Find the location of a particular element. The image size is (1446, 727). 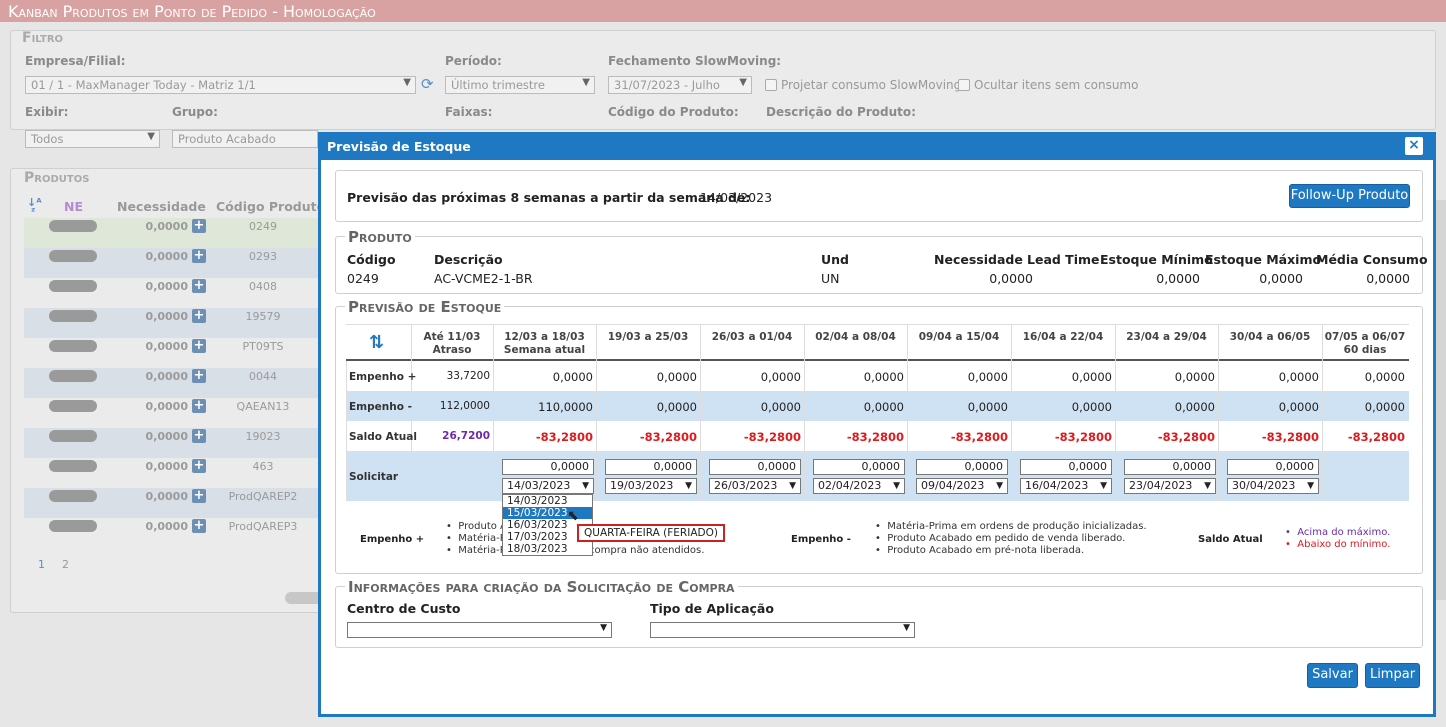

projetar-label: Projetar consumo SlowMoving is located at coordinates (871, 85).